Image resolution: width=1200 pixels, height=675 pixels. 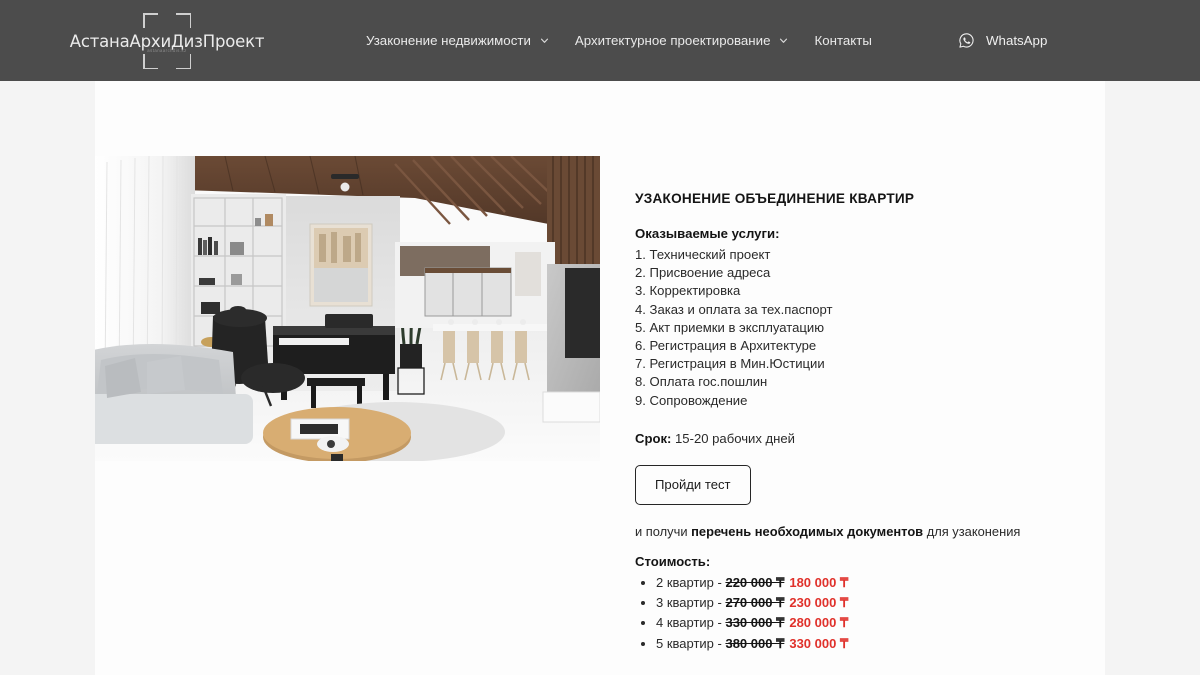 What do you see at coordinates (819, 582) in the screenshot?
I see `price-new: 180 000 ₸` at bounding box center [819, 582].